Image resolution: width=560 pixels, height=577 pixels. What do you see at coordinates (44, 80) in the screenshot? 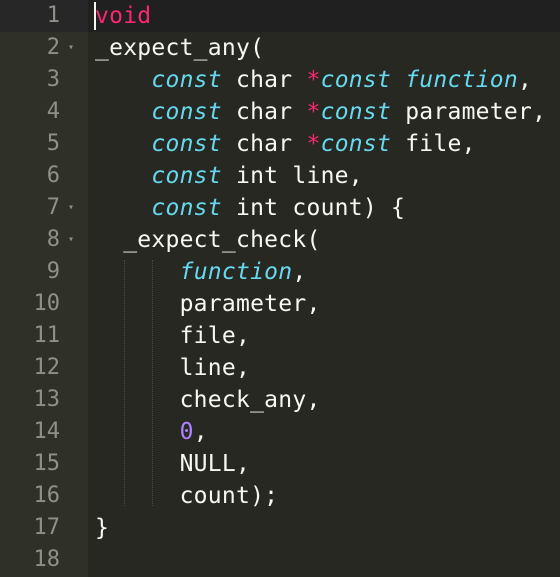
I see `line-number-area: 3` at bounding box center [44, 80].